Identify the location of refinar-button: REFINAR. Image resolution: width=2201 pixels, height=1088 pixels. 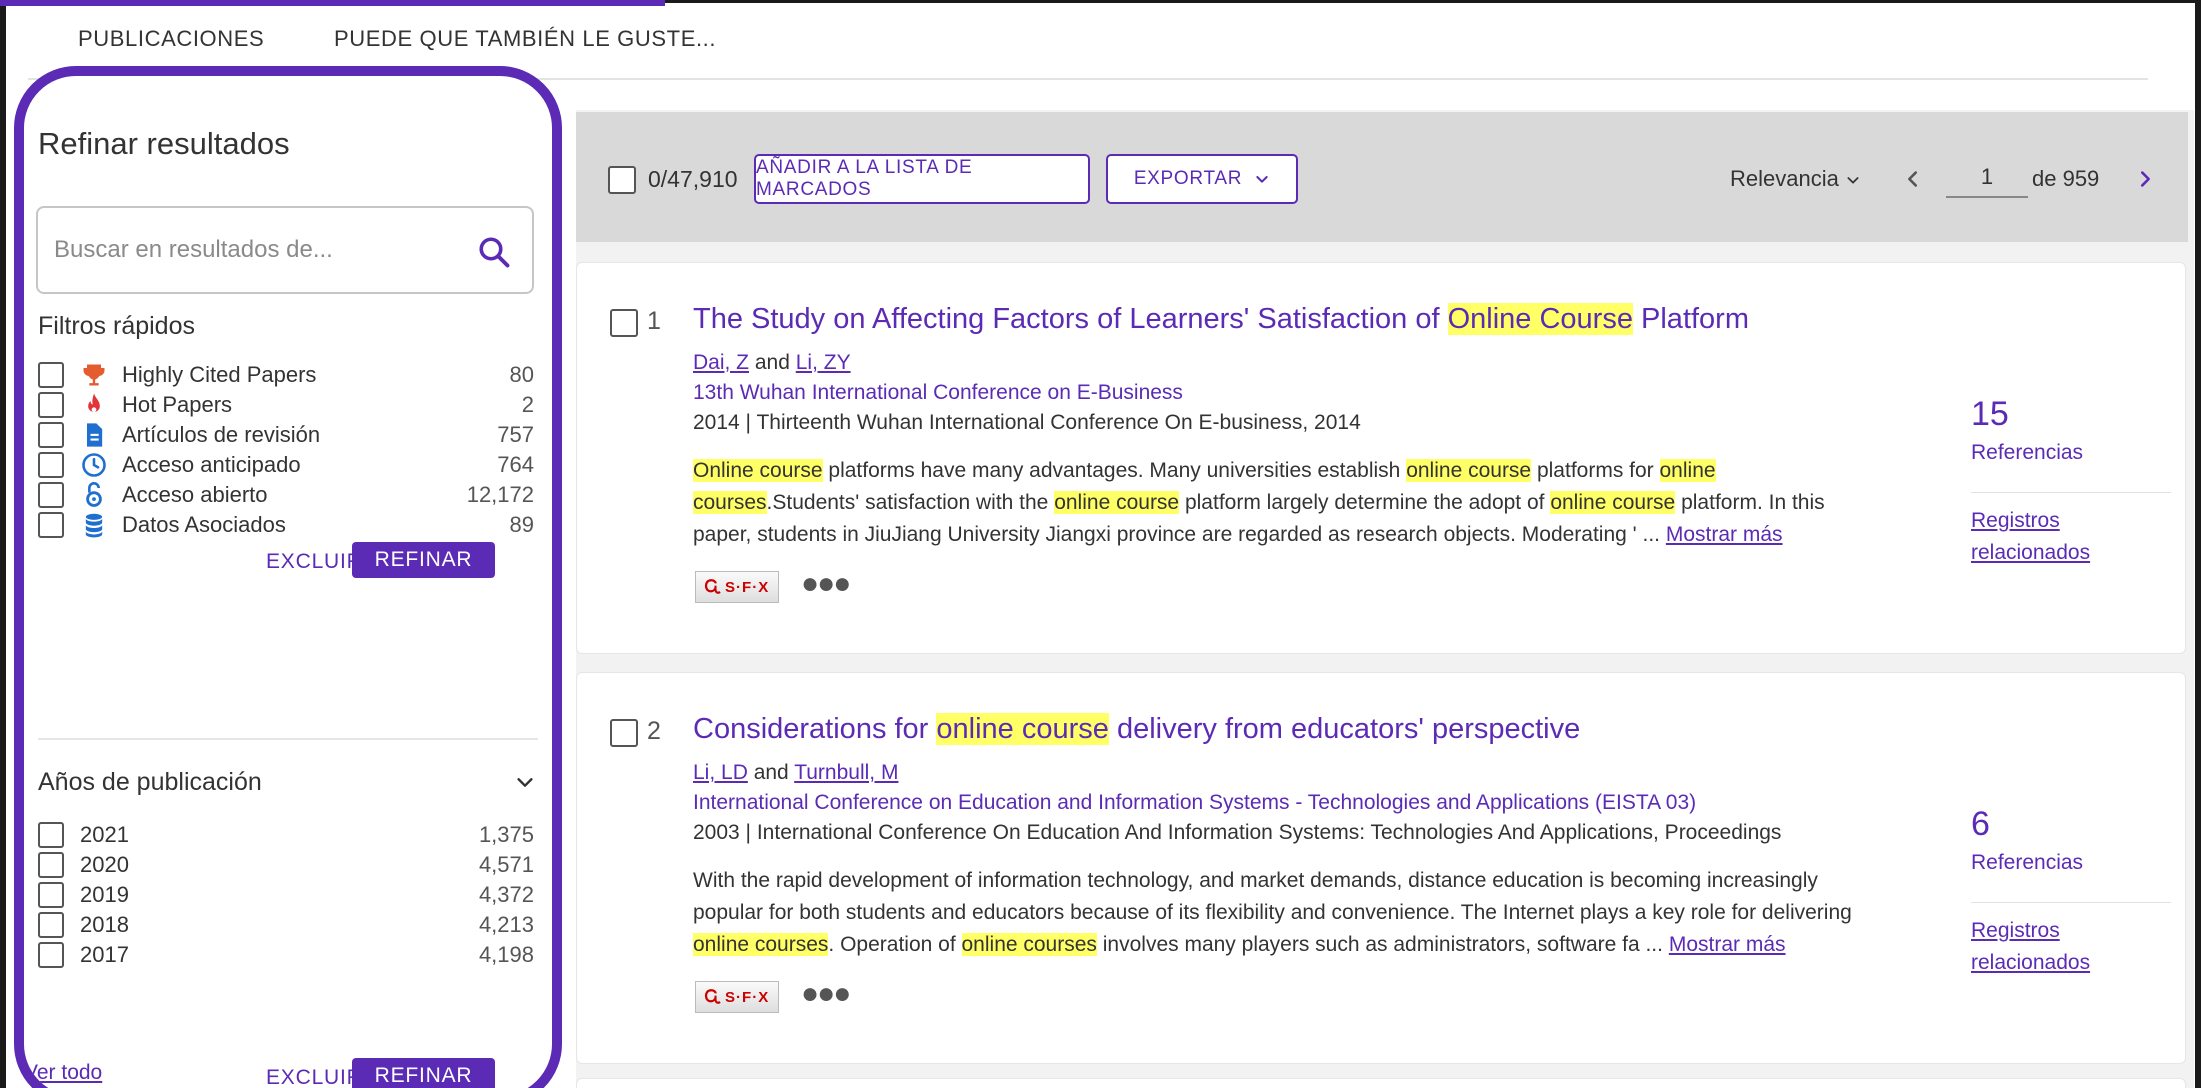
(423, 560).